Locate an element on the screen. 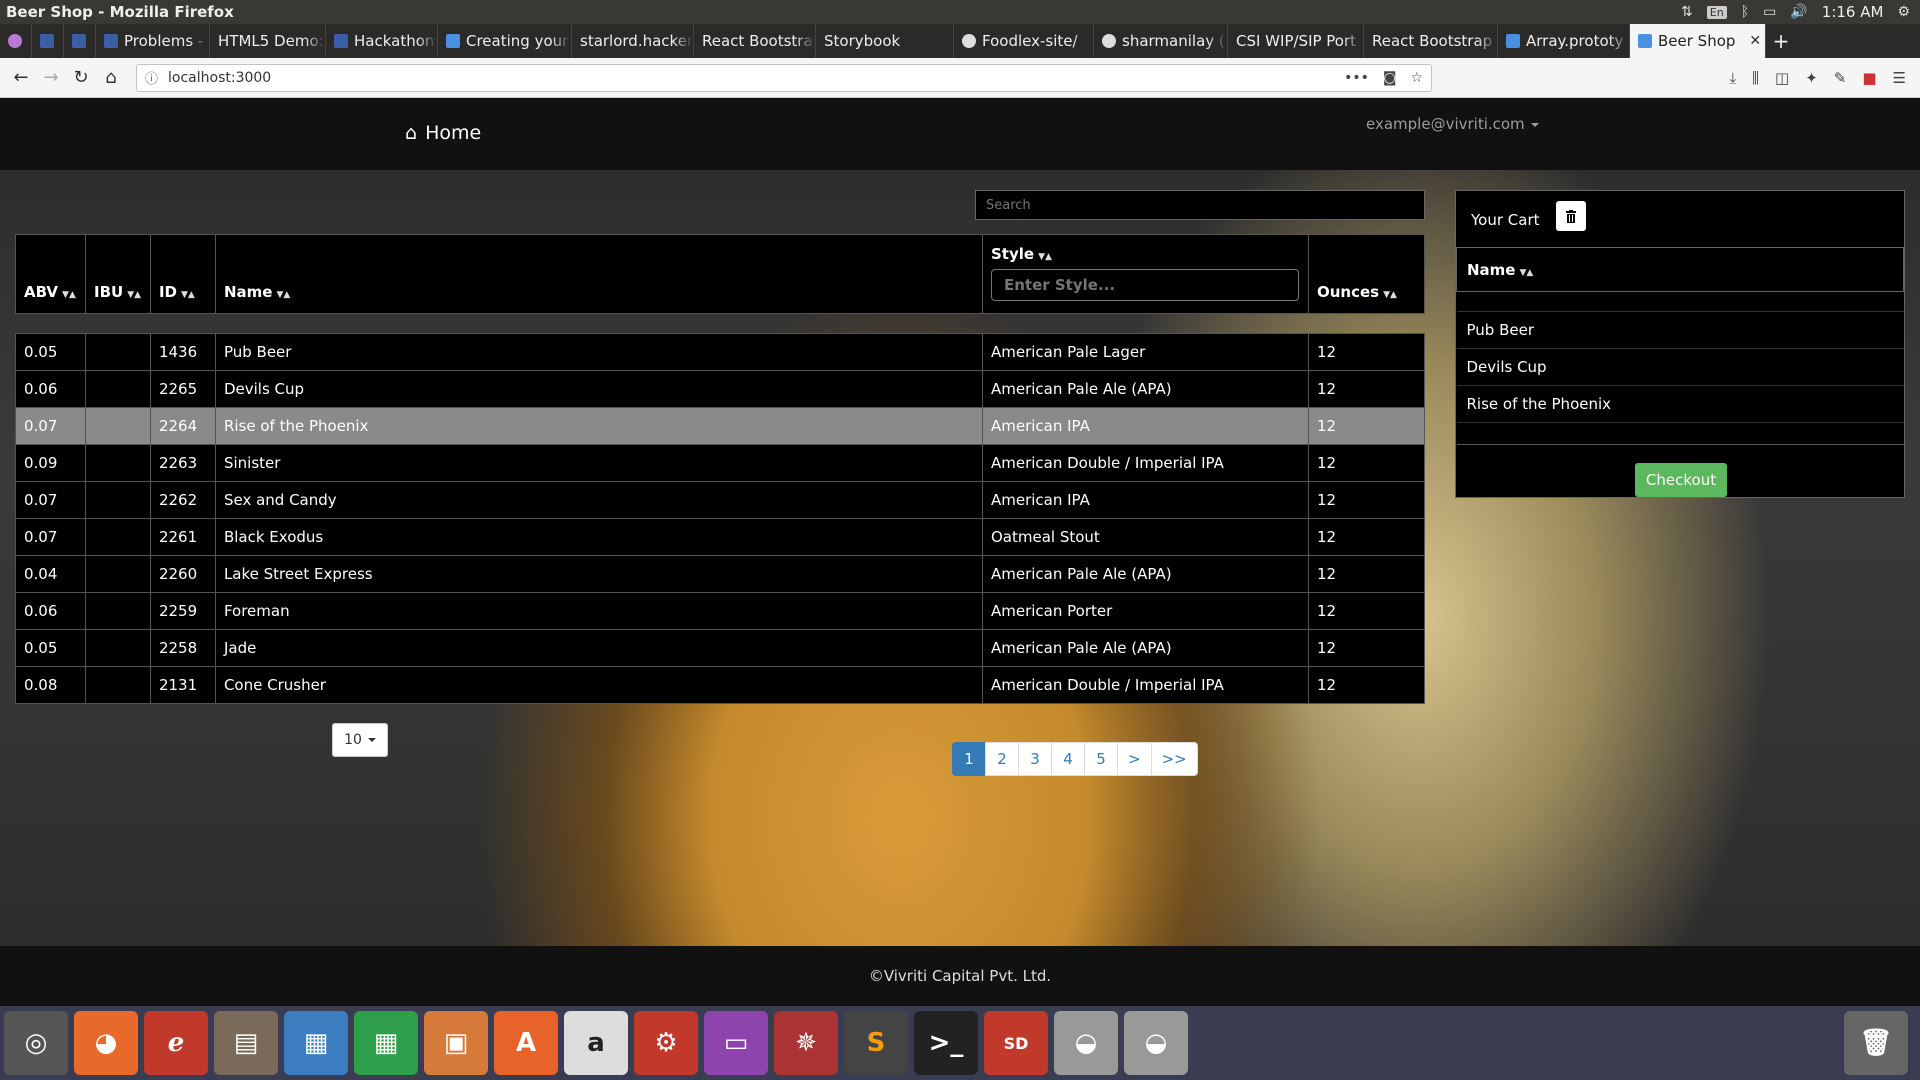  page-button: 1 is located at coordinates (969, 759).